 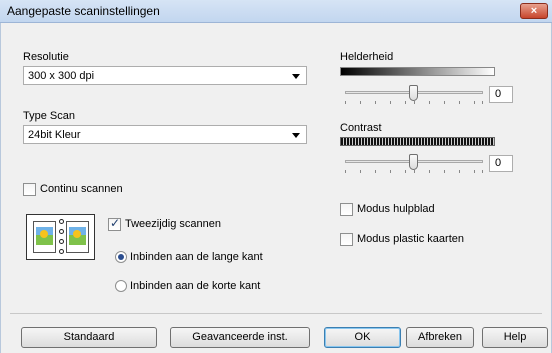 I want to click on long-edge-radio, so click(x=121, y=257).